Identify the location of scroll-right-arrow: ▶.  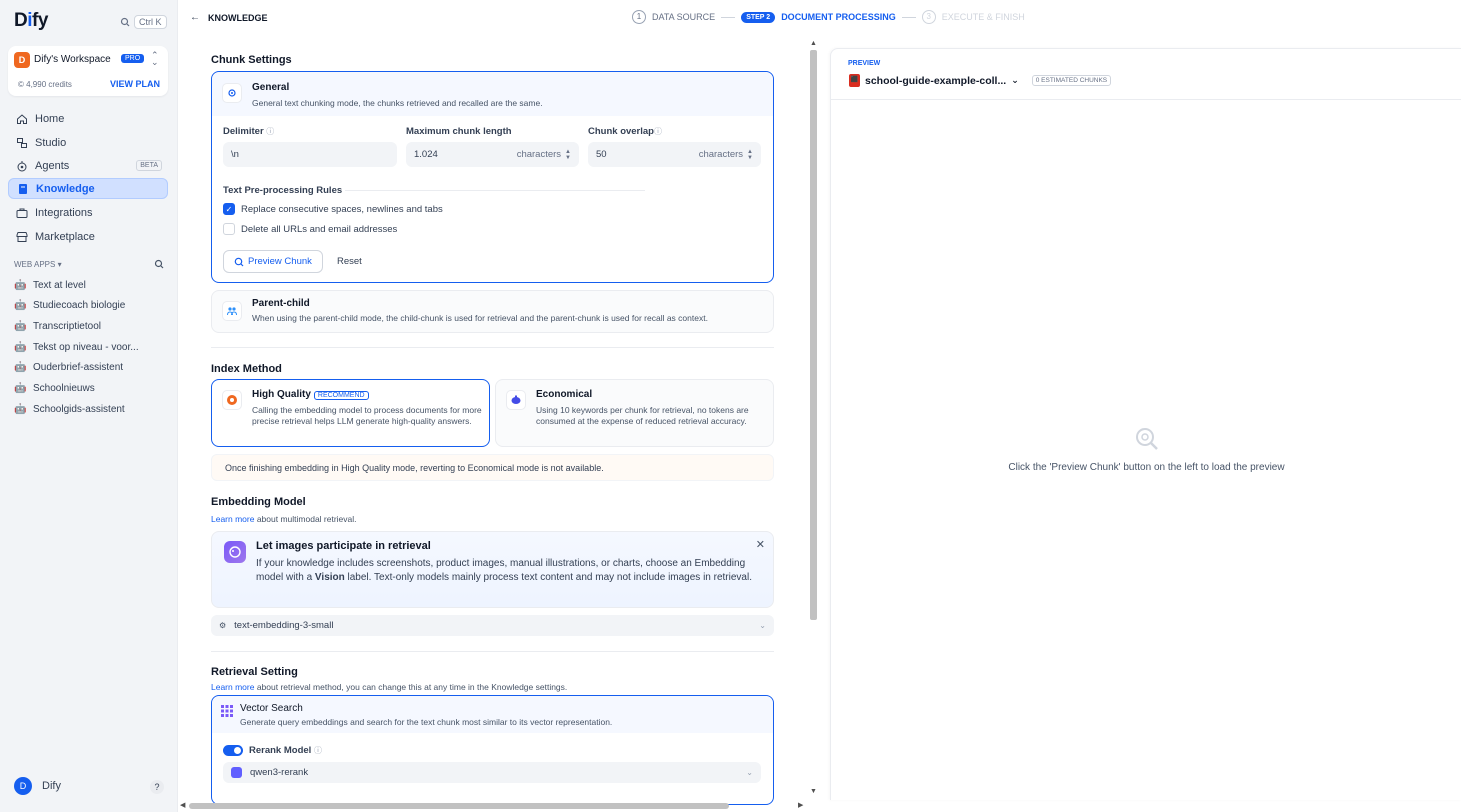
(800, 805).